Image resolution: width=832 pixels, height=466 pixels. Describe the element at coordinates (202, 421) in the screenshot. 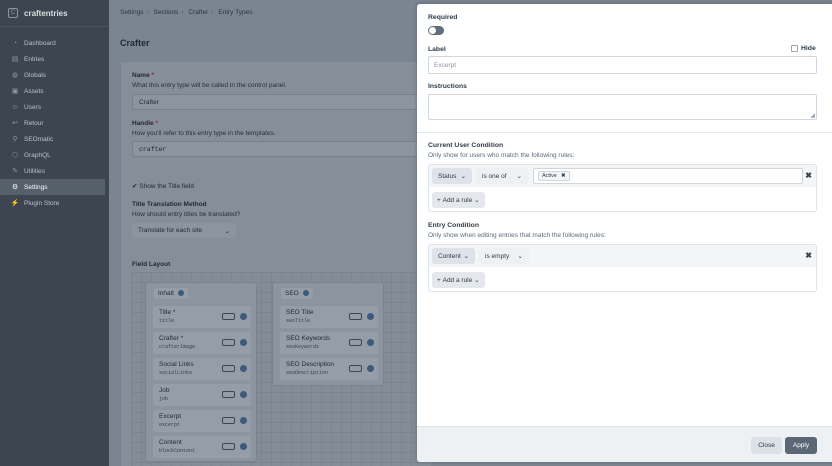

I see `layout-field-excerpt: Excerpt excerpt` at that location.